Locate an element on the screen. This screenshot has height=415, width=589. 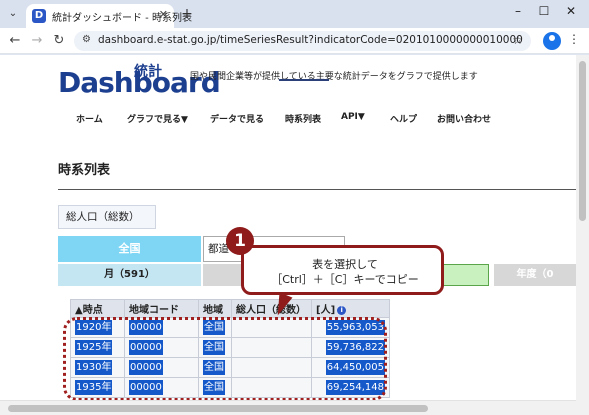
page-title: 時系列表 is located at coordinates (84, 170).